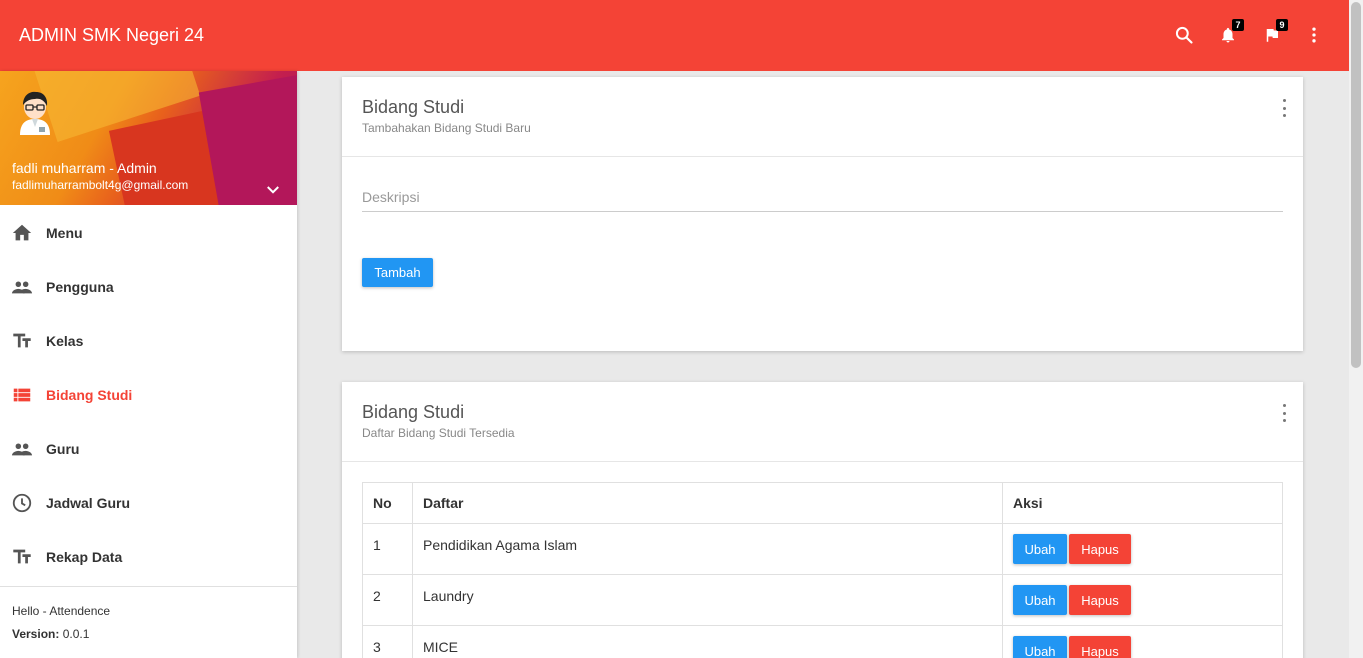 This screenshot has width=1363, height=658. I want to click on user-name: fadli muharram - Admin, so click(84, 168).